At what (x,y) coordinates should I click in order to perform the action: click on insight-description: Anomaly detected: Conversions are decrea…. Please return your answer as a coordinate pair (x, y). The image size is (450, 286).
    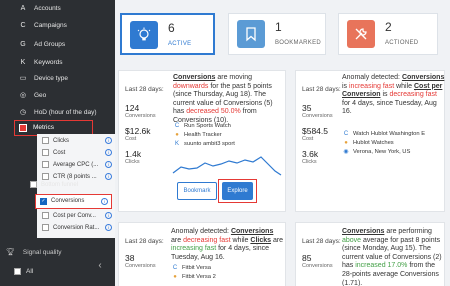
    Looking at the image, I should click on (228, 245).